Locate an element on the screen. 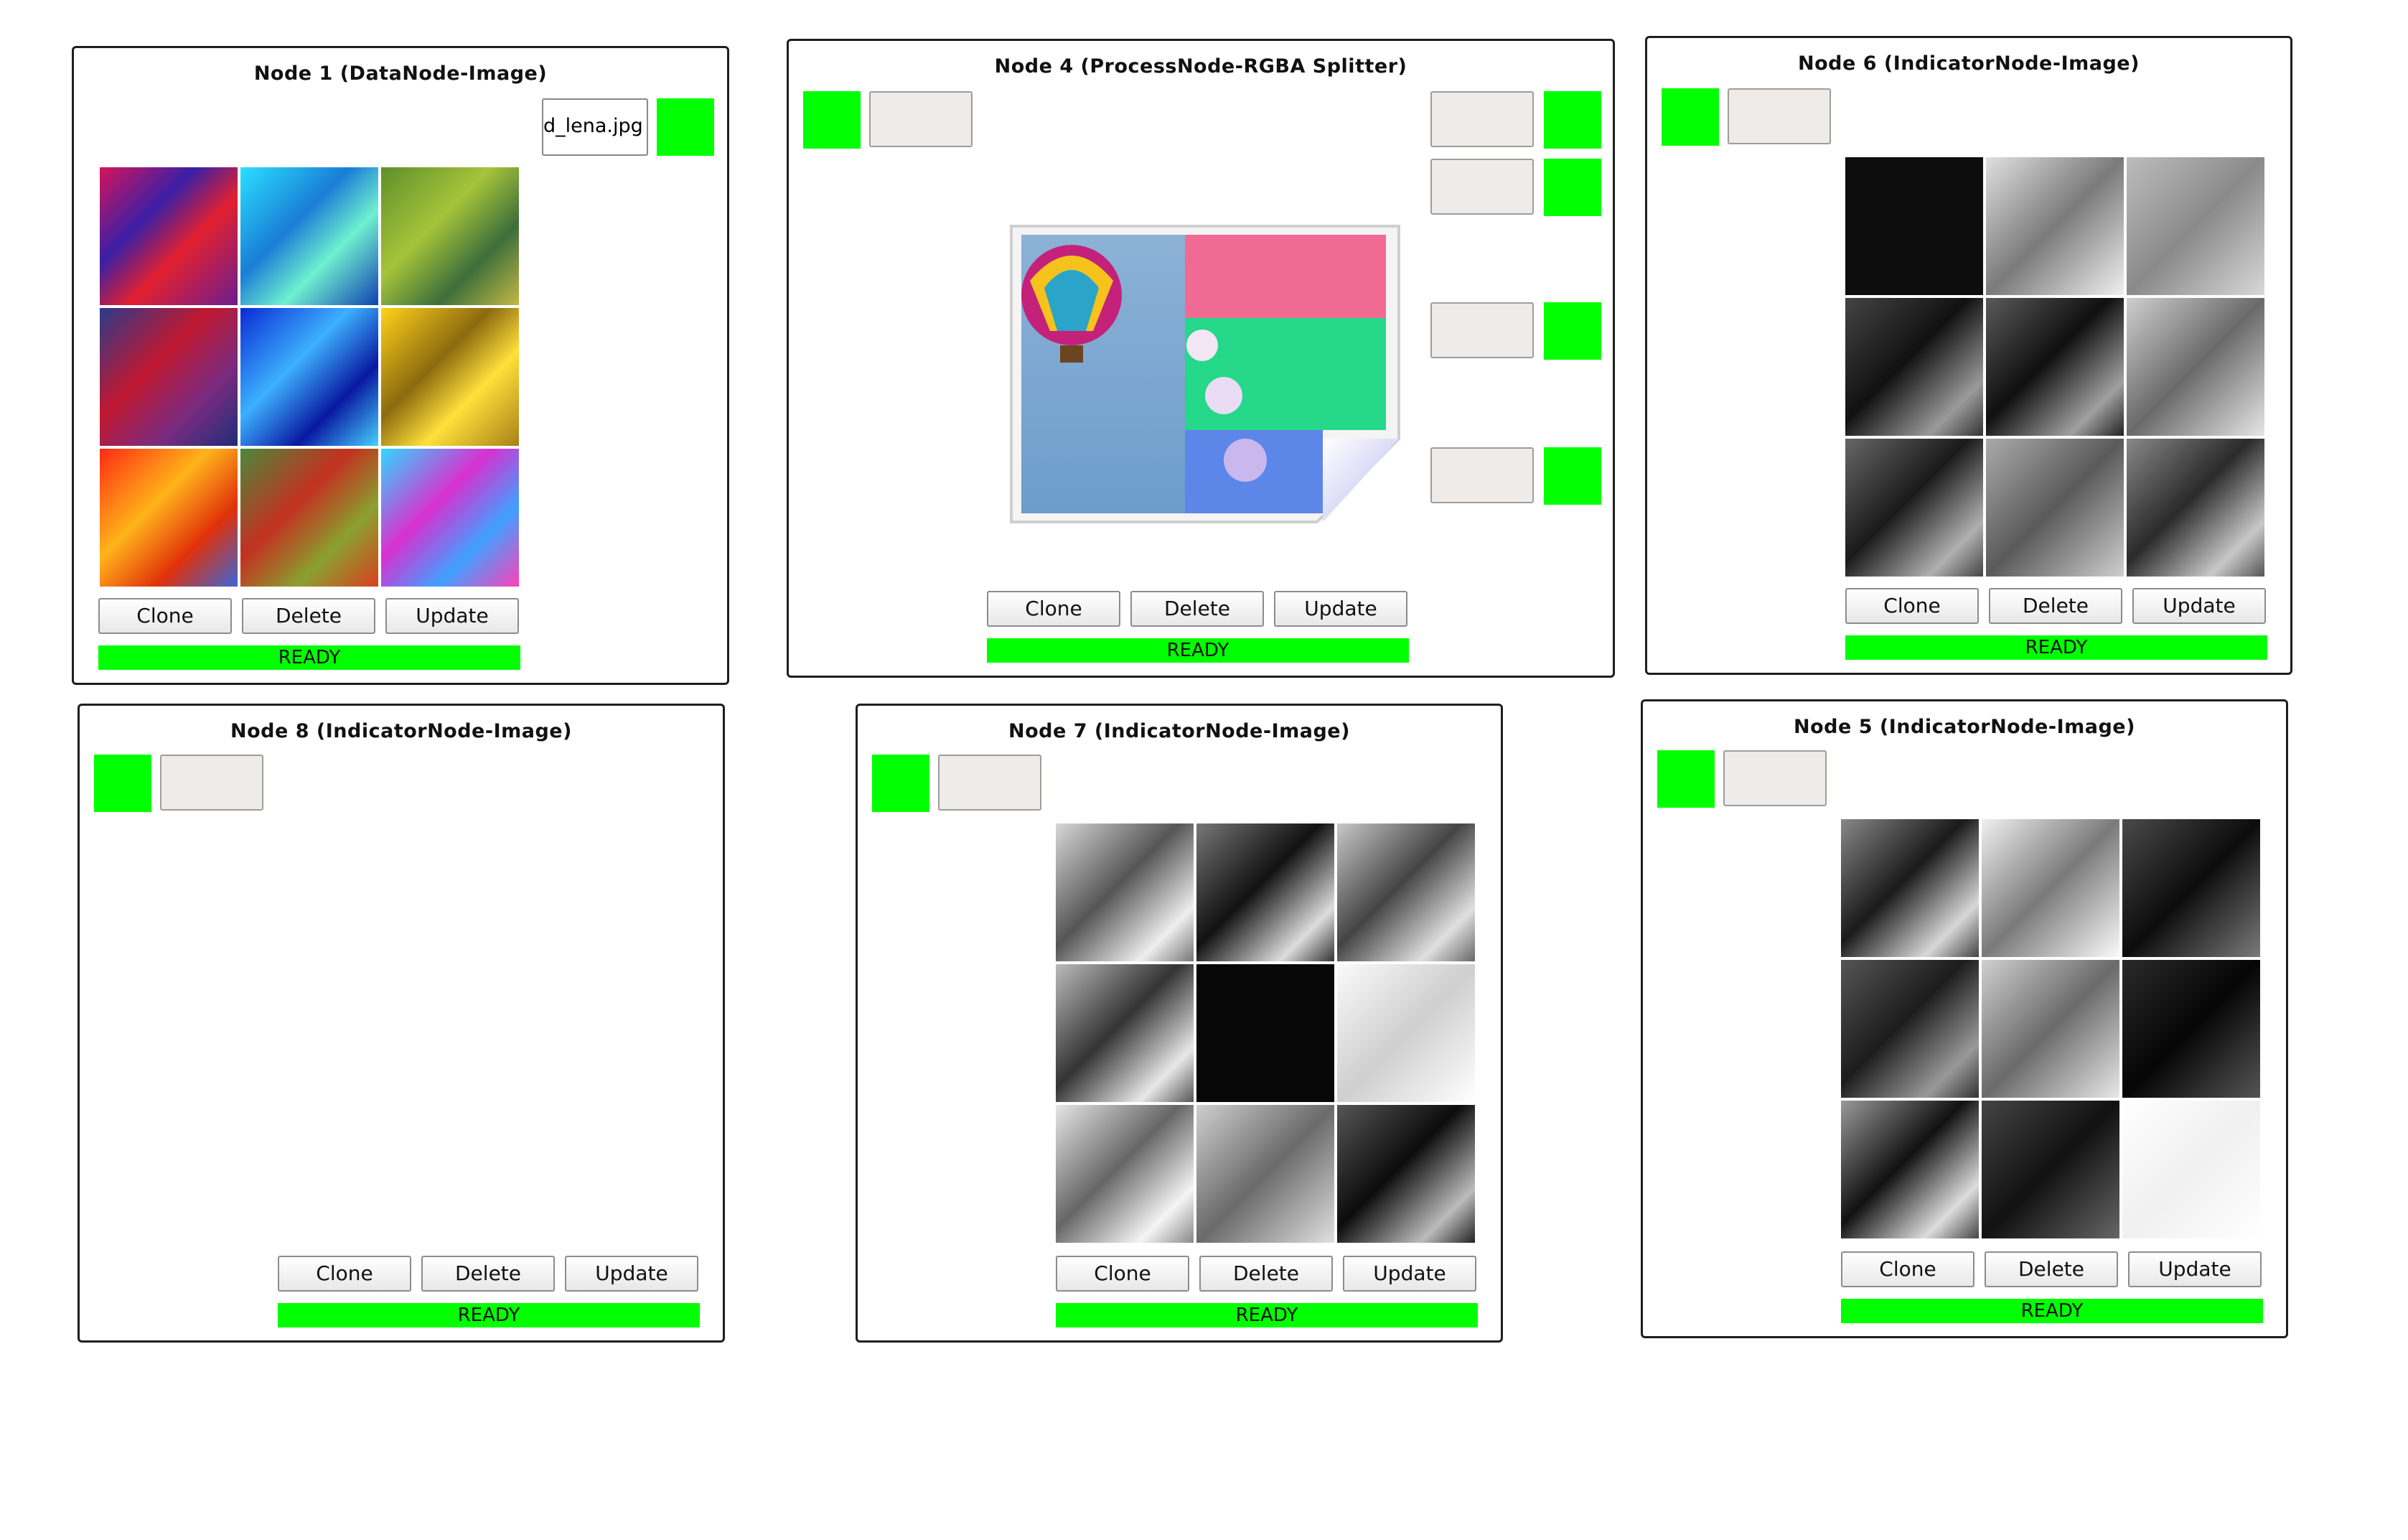  node-title: Node 8 (IndicatorNode-Image) is located at coordinates (401, 731).